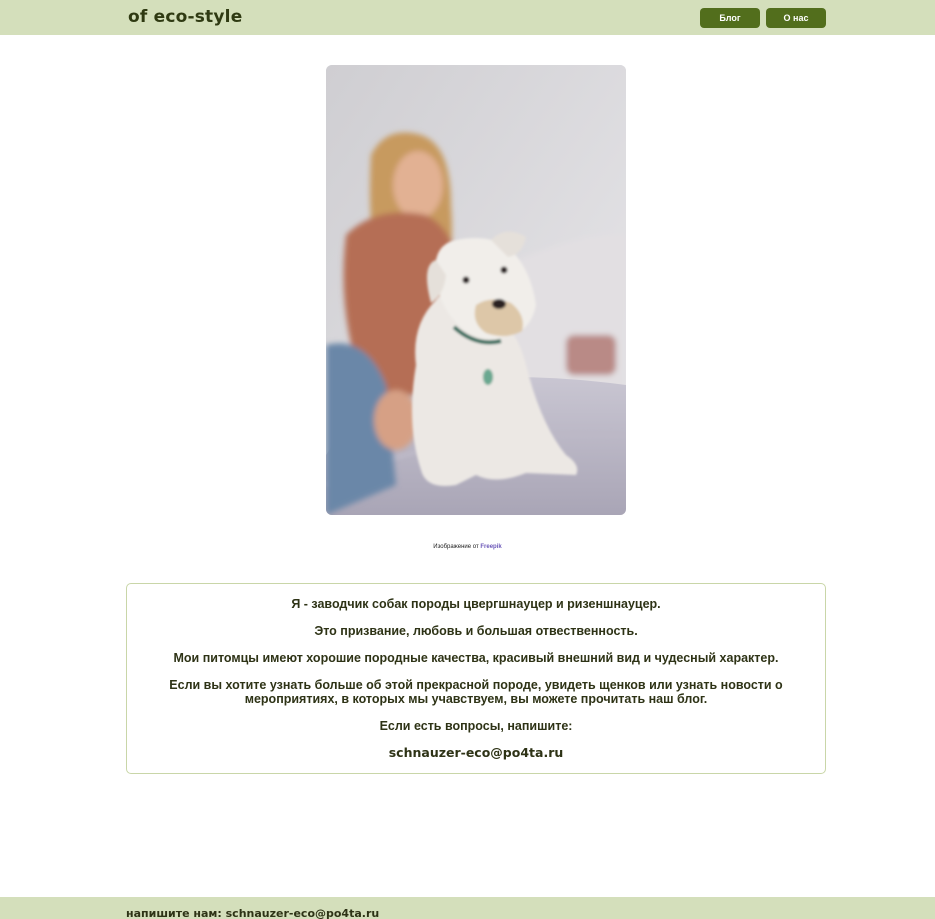  I want to click on image-credit: Изображение от Freepik, so click(467, 547).